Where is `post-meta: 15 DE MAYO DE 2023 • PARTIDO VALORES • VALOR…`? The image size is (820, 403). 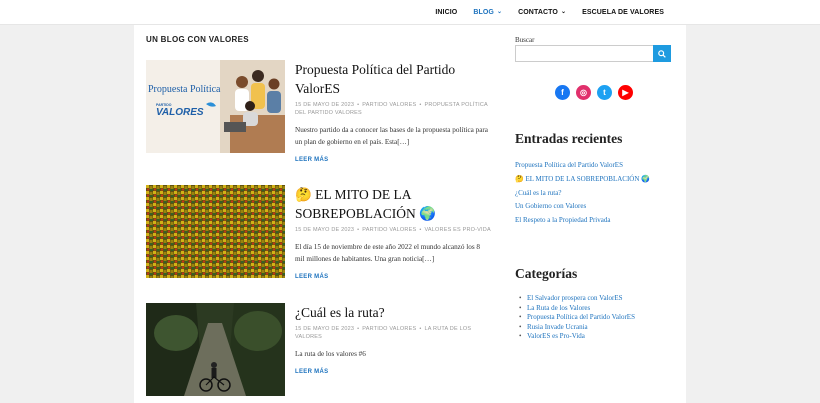 post-meta: 15 DE MAYO DE 2023 • PARTIDO VALORES • VALOR… is located at coordinates (393, 230).